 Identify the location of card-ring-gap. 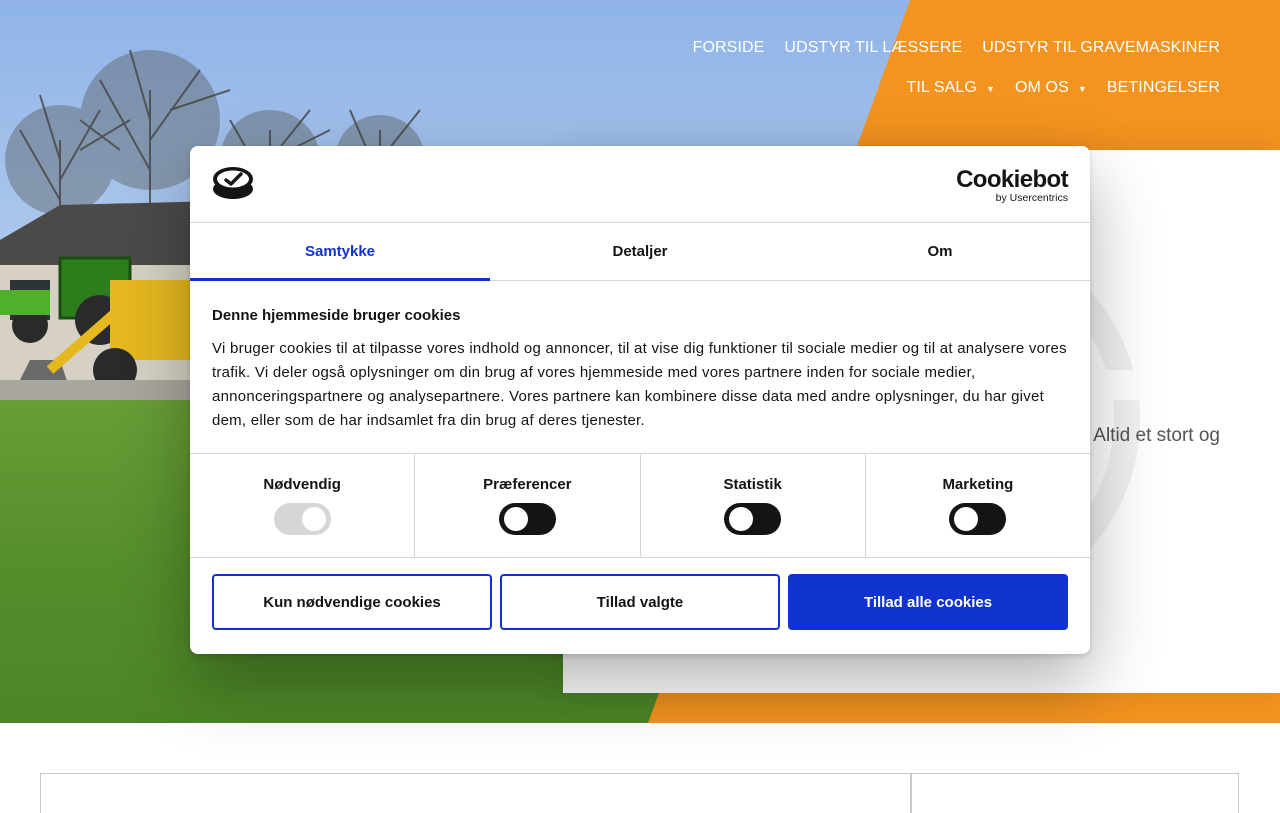
(1130, 385).